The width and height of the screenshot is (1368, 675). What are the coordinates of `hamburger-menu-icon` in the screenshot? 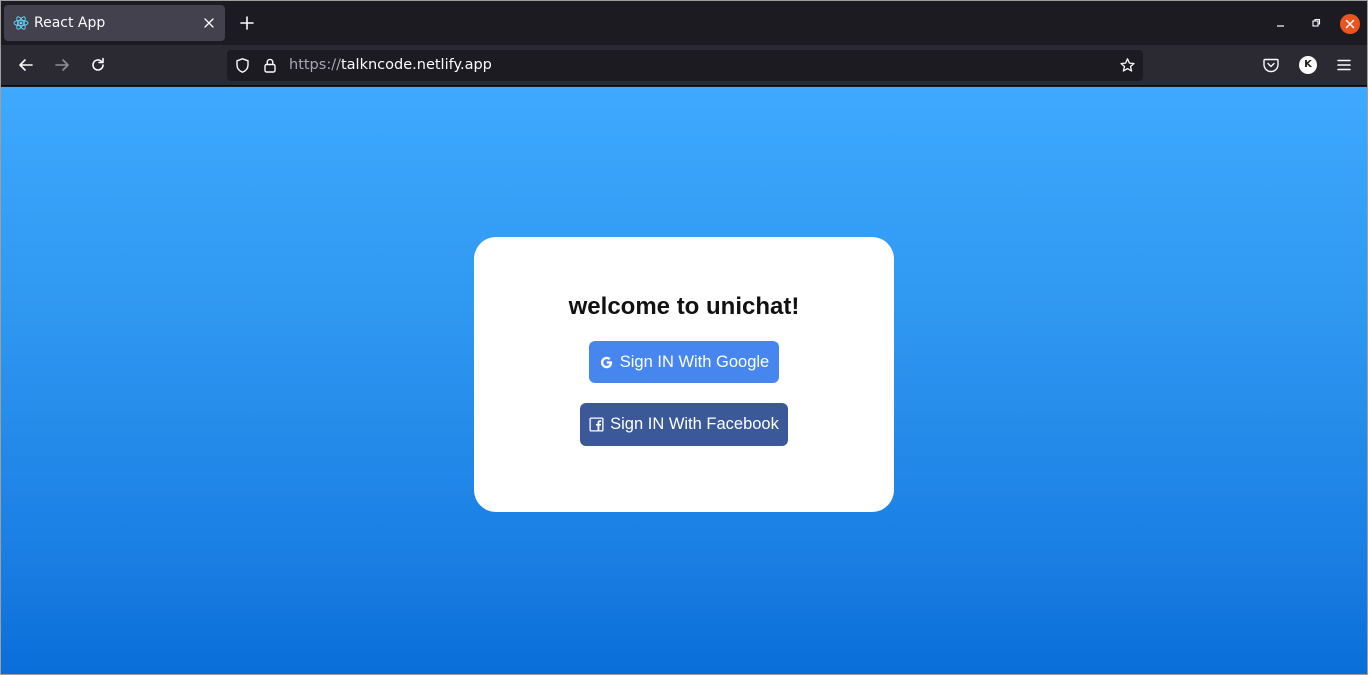 It's located at (1344, 65).